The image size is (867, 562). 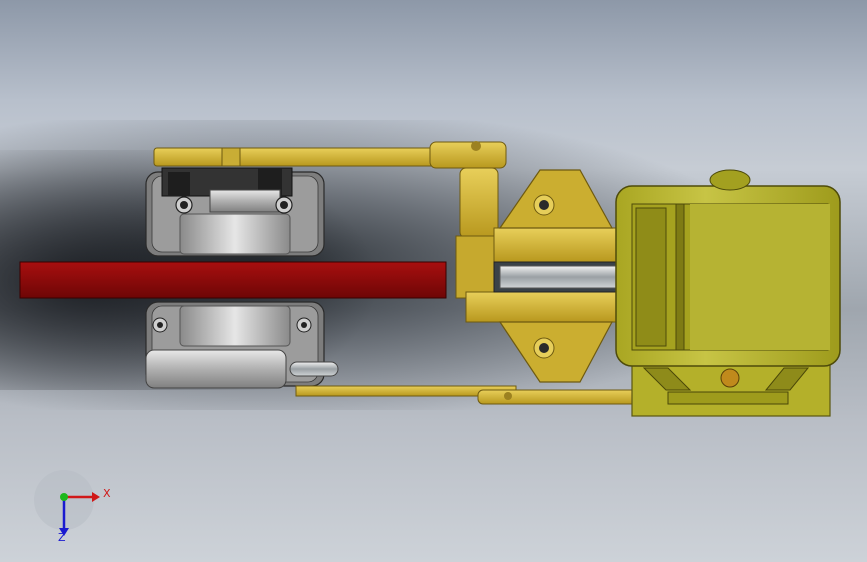 What do you see at coordinates (64, 497) in the screenshot?
I see `y-axis-dot` at bounding box center [64, 497].